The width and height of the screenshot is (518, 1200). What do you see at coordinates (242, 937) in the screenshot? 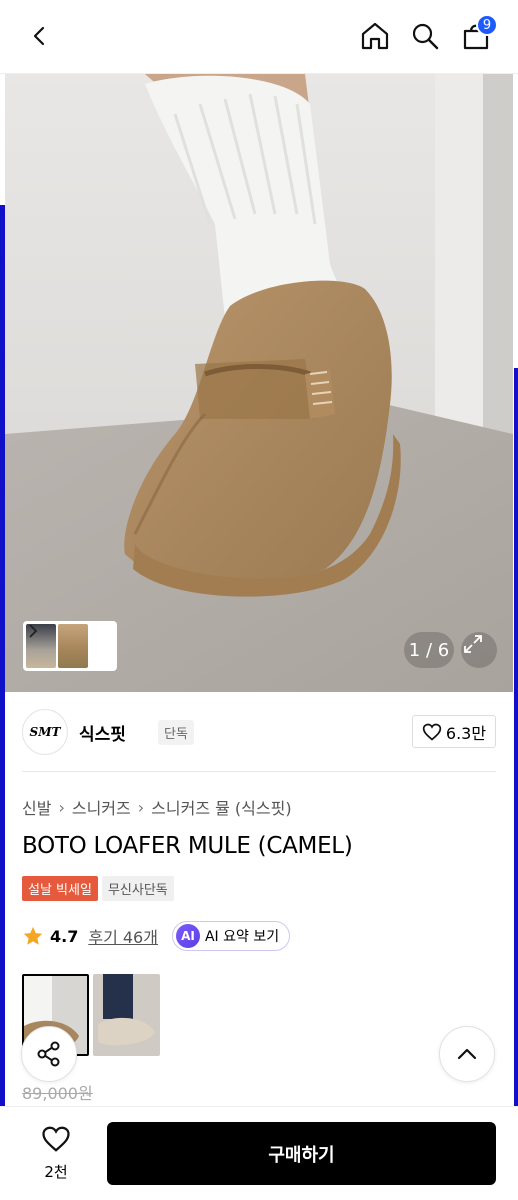
I see `ai-summary-label: AI 요약 보기` at bounding box center [242, 937].